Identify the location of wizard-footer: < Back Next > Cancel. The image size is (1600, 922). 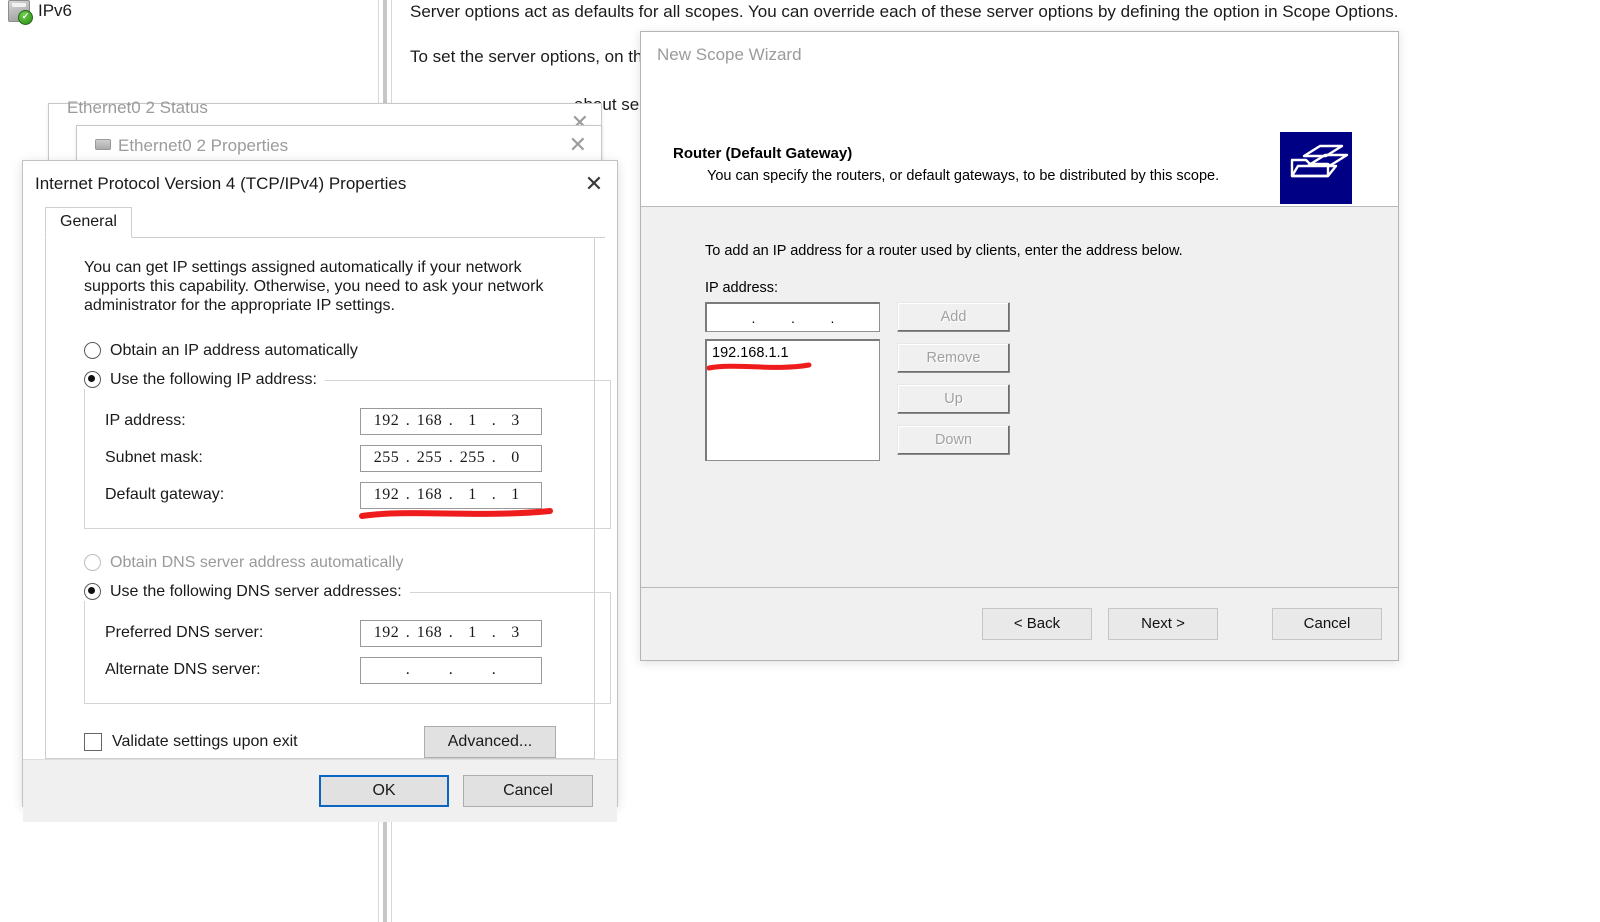
(1019, 623).